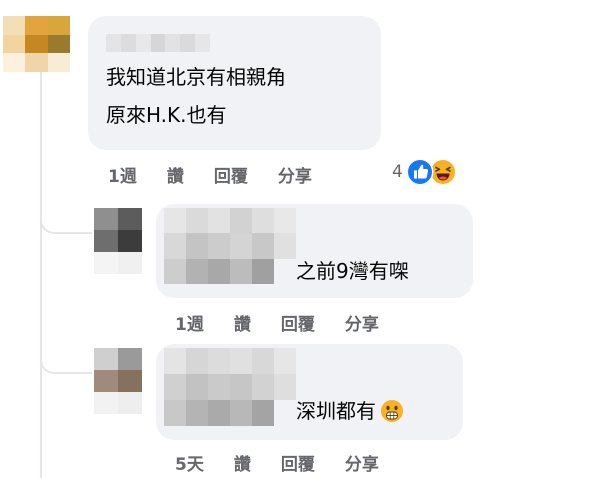 The image size is (600, 478). Describe the element at coordinates (189, 462) in the screenshot. I see `comment-timestamp: 5天` at that location.